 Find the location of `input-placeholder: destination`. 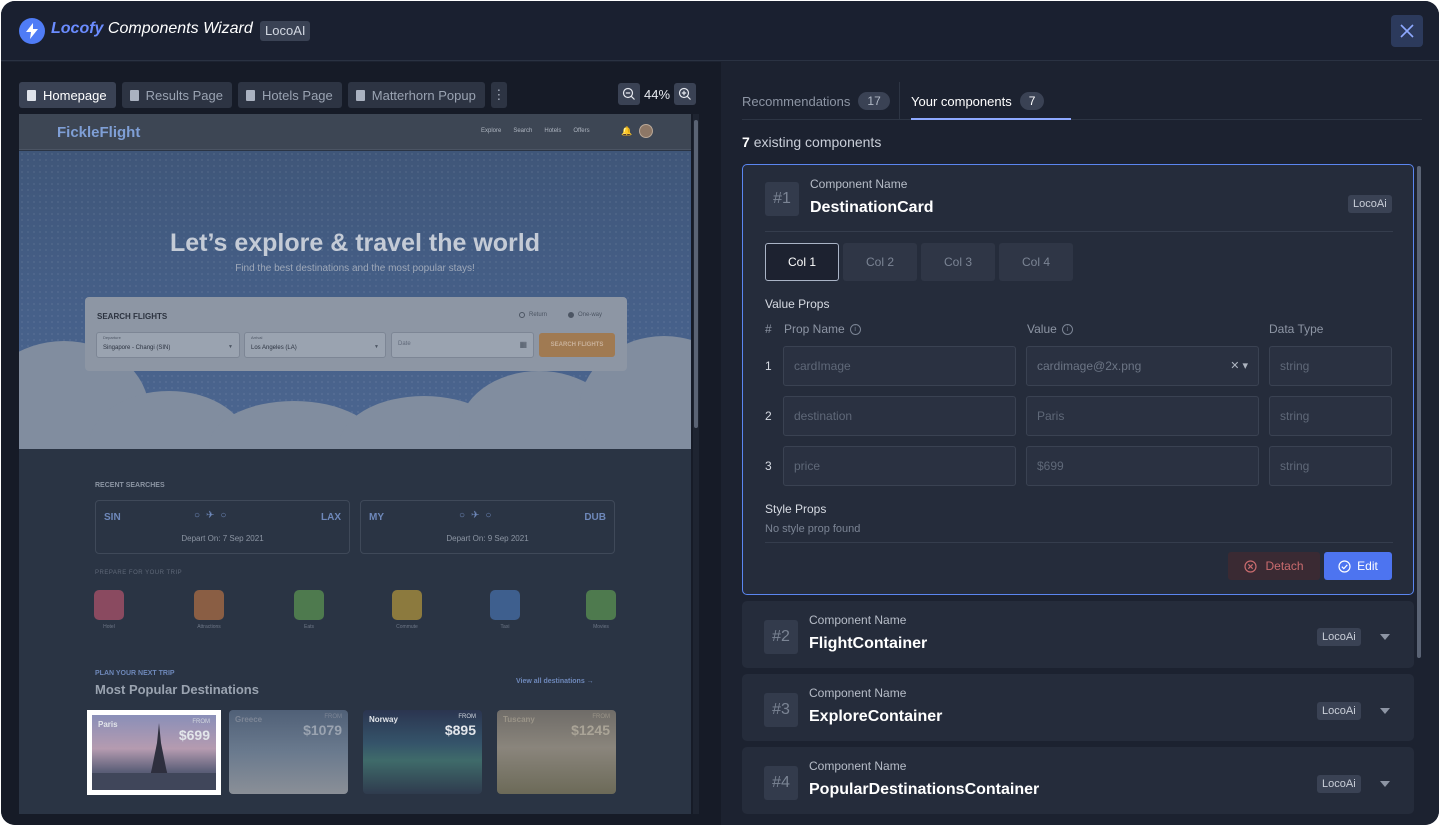

input-placeholder: destination is located at coordinates (823, 416).